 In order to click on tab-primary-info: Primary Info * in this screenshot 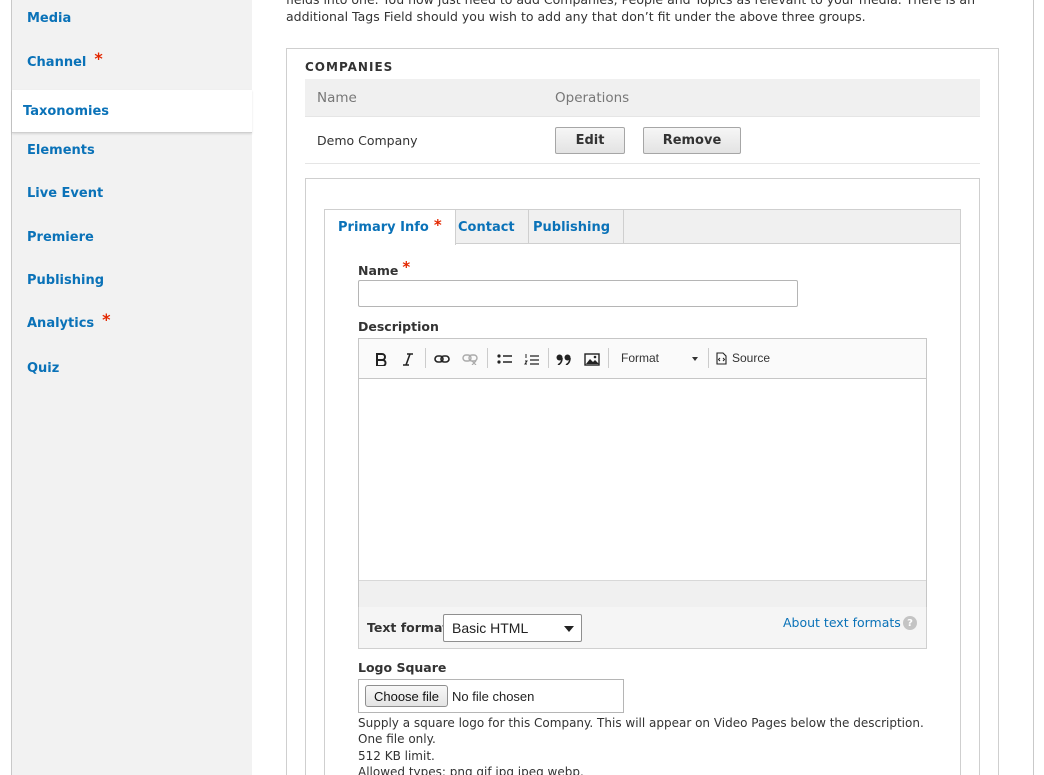, I will do `click(390, 227)`.